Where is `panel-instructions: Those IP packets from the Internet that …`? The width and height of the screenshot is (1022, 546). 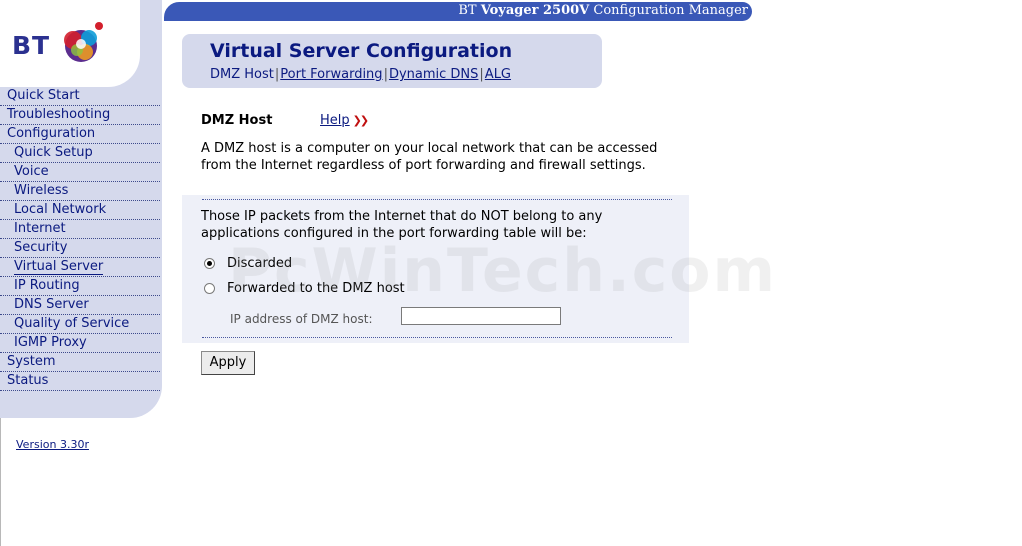 panel-instructions: Those IP packets from the Internet that … is located at coordinates (402, 225).